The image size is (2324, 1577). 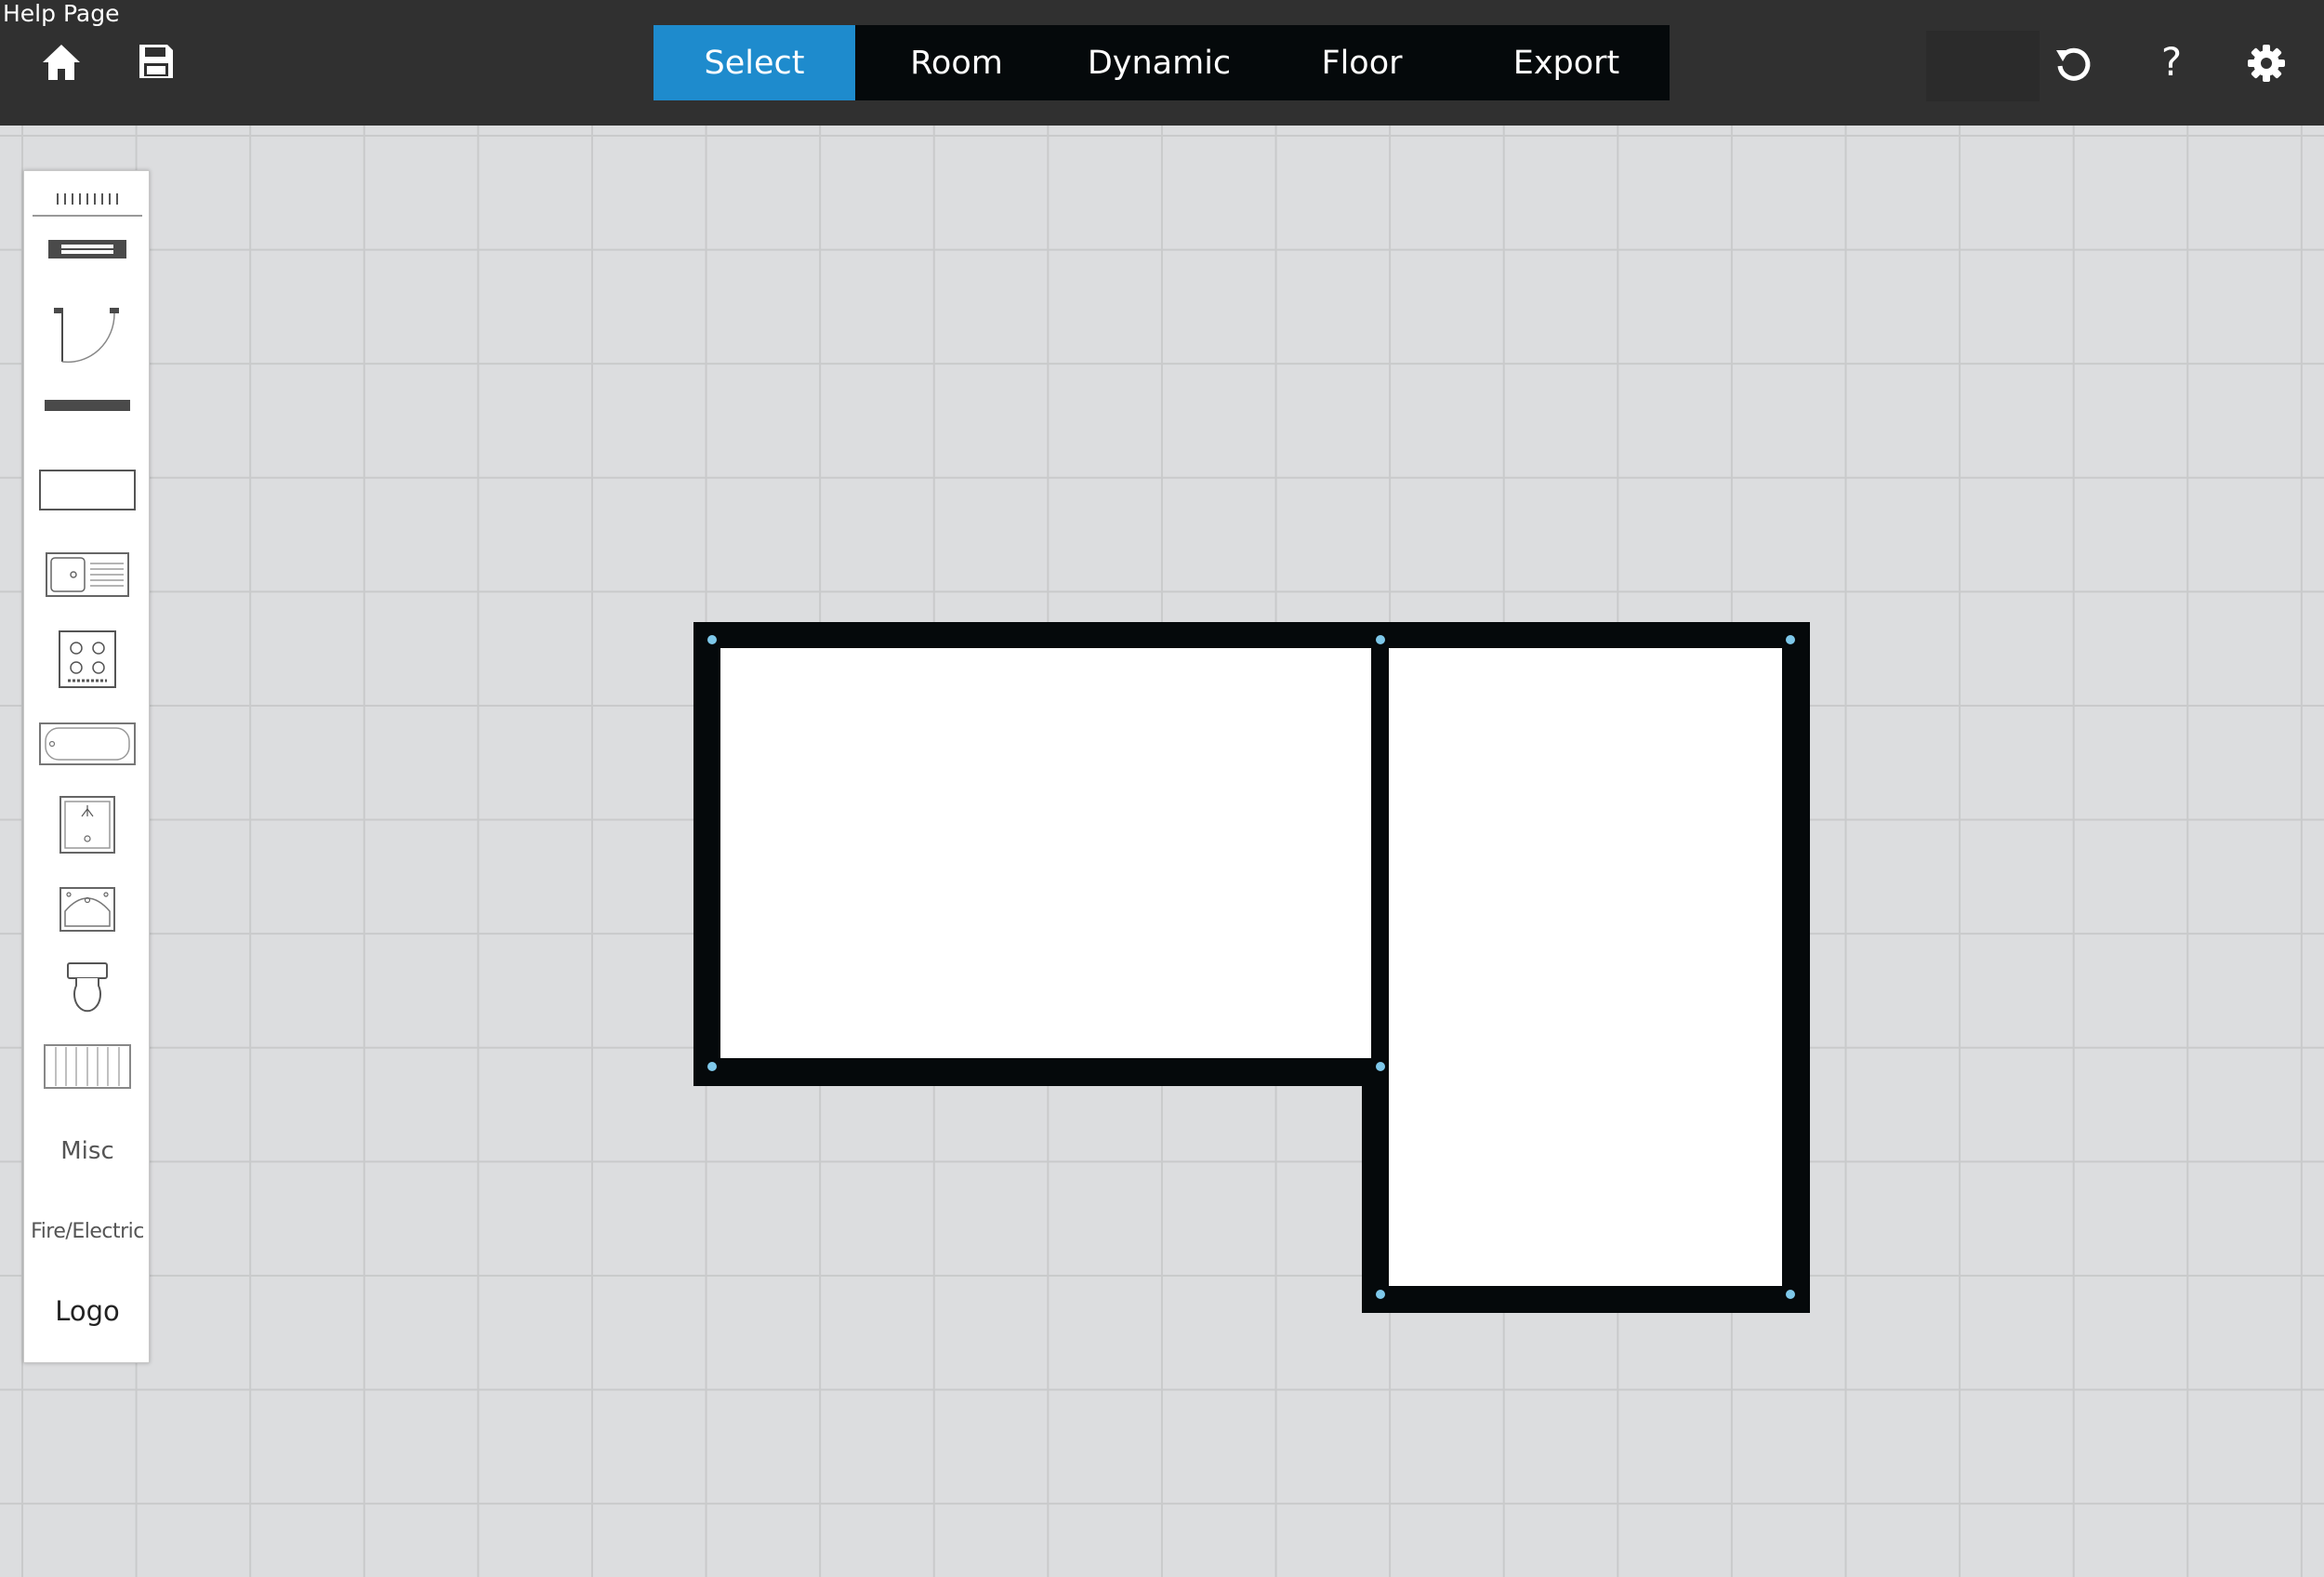 I want to click on sink-drainer-icon, so click(x=87, y=574).